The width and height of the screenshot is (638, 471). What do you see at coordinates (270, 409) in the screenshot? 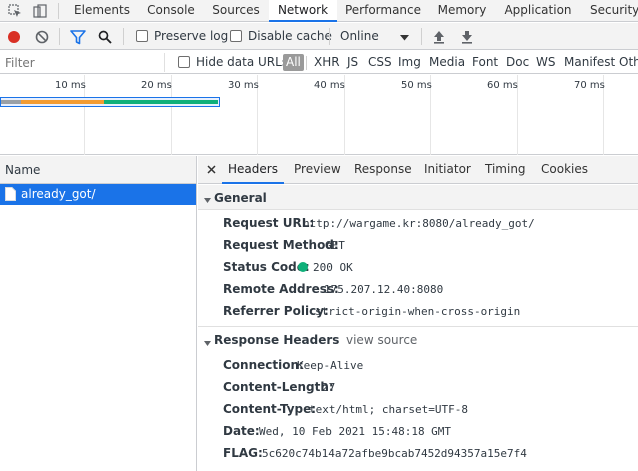
I see `content-type-key: Content-Type:` at bounding box center [270, 409].